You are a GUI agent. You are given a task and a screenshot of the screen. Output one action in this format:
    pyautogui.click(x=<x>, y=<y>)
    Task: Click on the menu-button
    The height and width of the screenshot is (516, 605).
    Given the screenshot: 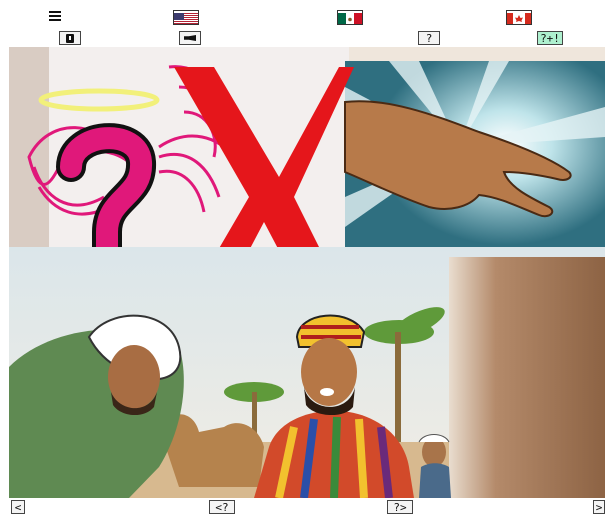 What is the action you would take?
    pyautogui.click(x=55, y=16)
    